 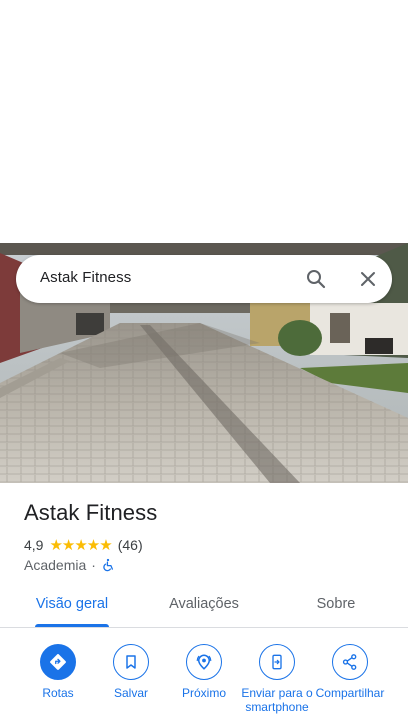 I want to click on wheelchair-icon, so click(x=108, y=565).